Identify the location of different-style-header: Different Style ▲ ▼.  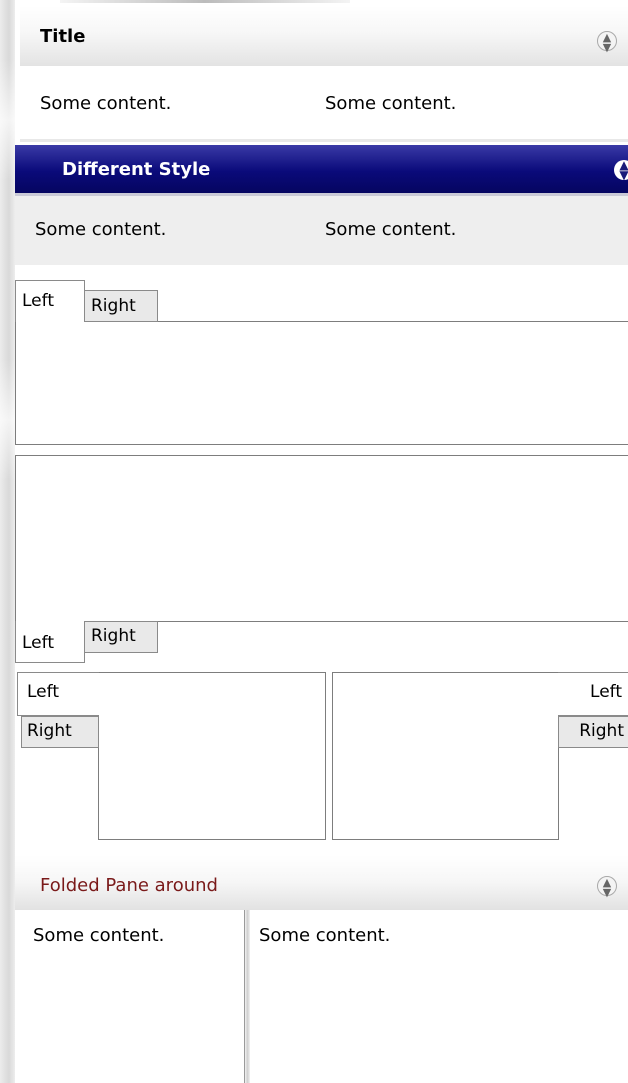
(321, 170).